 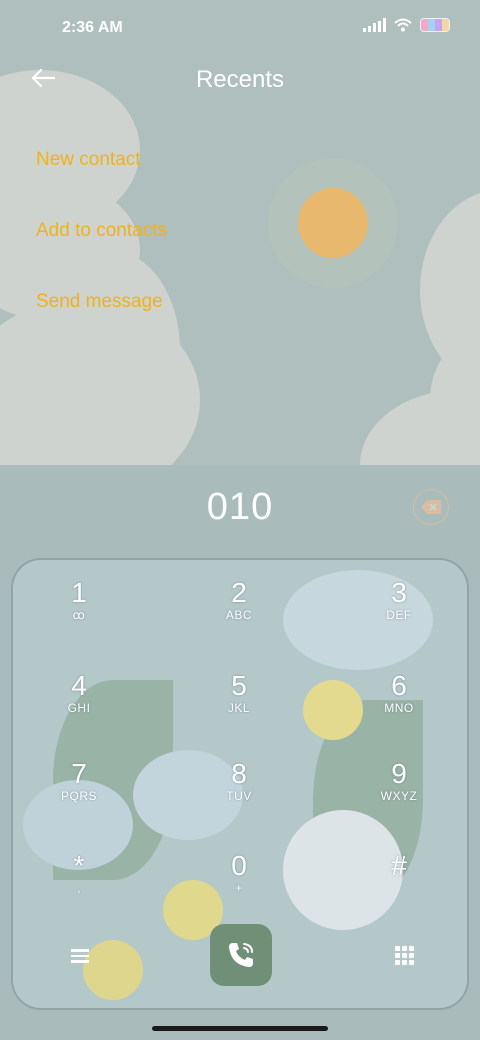 I want to click on key-0-letters: +, so click(x=239, y=888).